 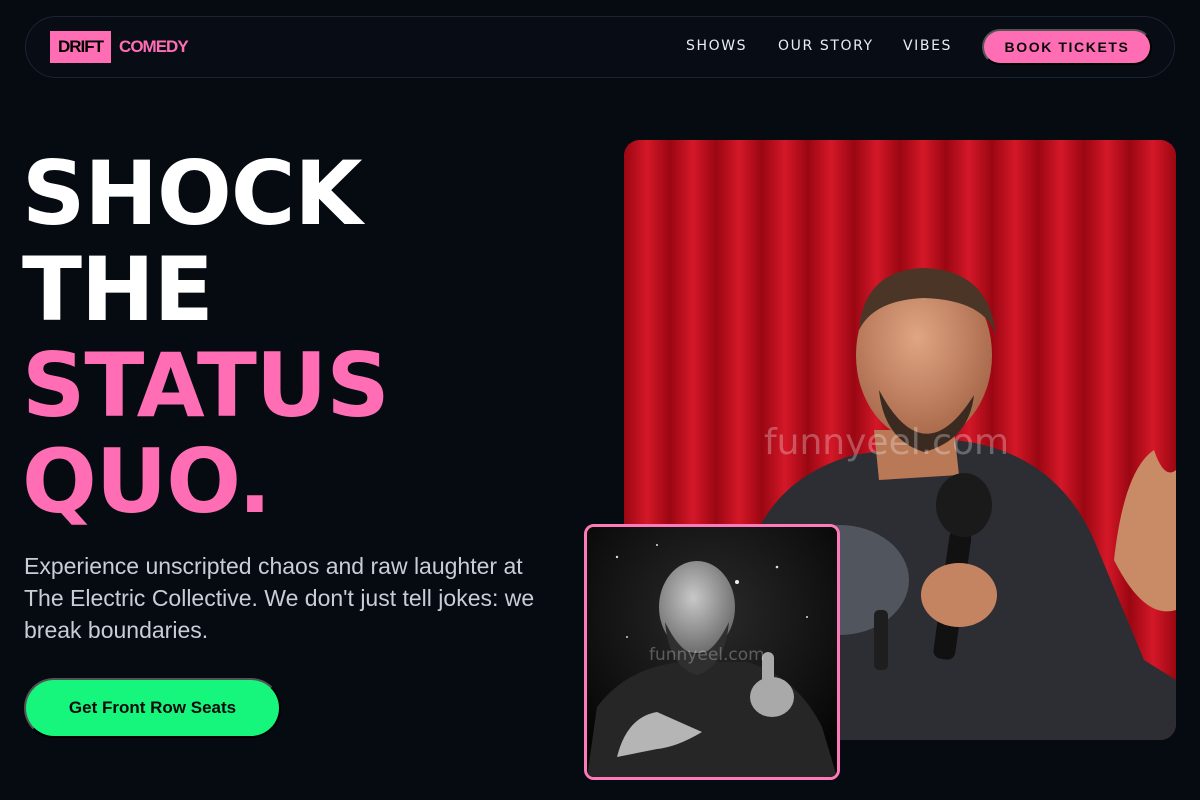 What do you see at coordinates (192, 193) in the screenshot?
I see `headline-line-1: SHOCK` at bounding box center [192, 193].